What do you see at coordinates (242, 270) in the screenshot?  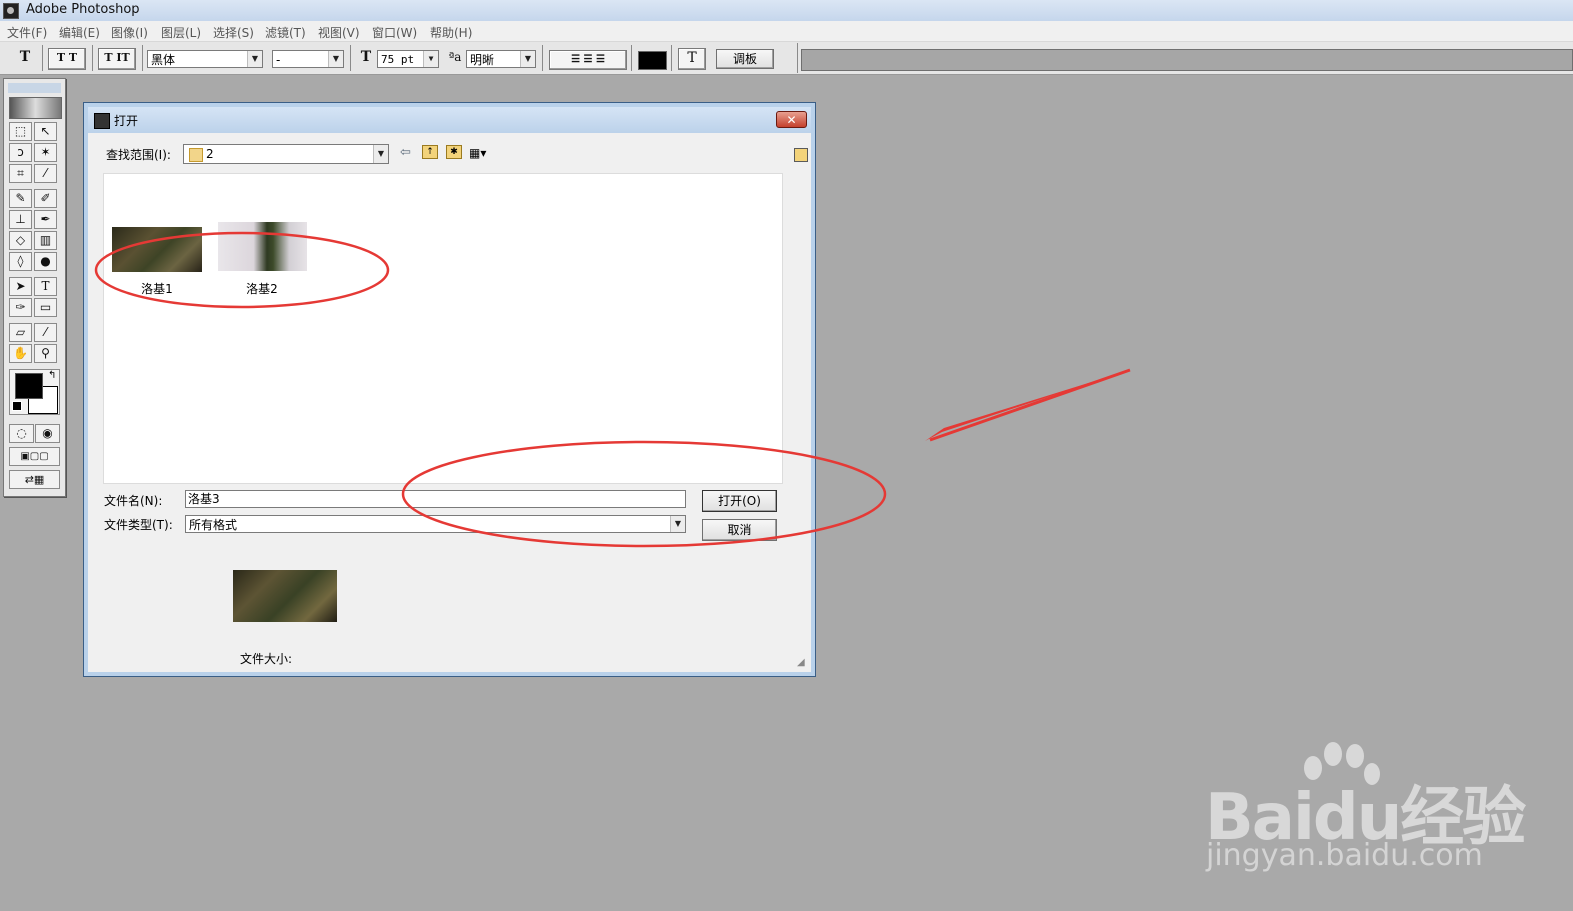 I see `annotation-circle-thumbnails` at bounding box center [242, 270].